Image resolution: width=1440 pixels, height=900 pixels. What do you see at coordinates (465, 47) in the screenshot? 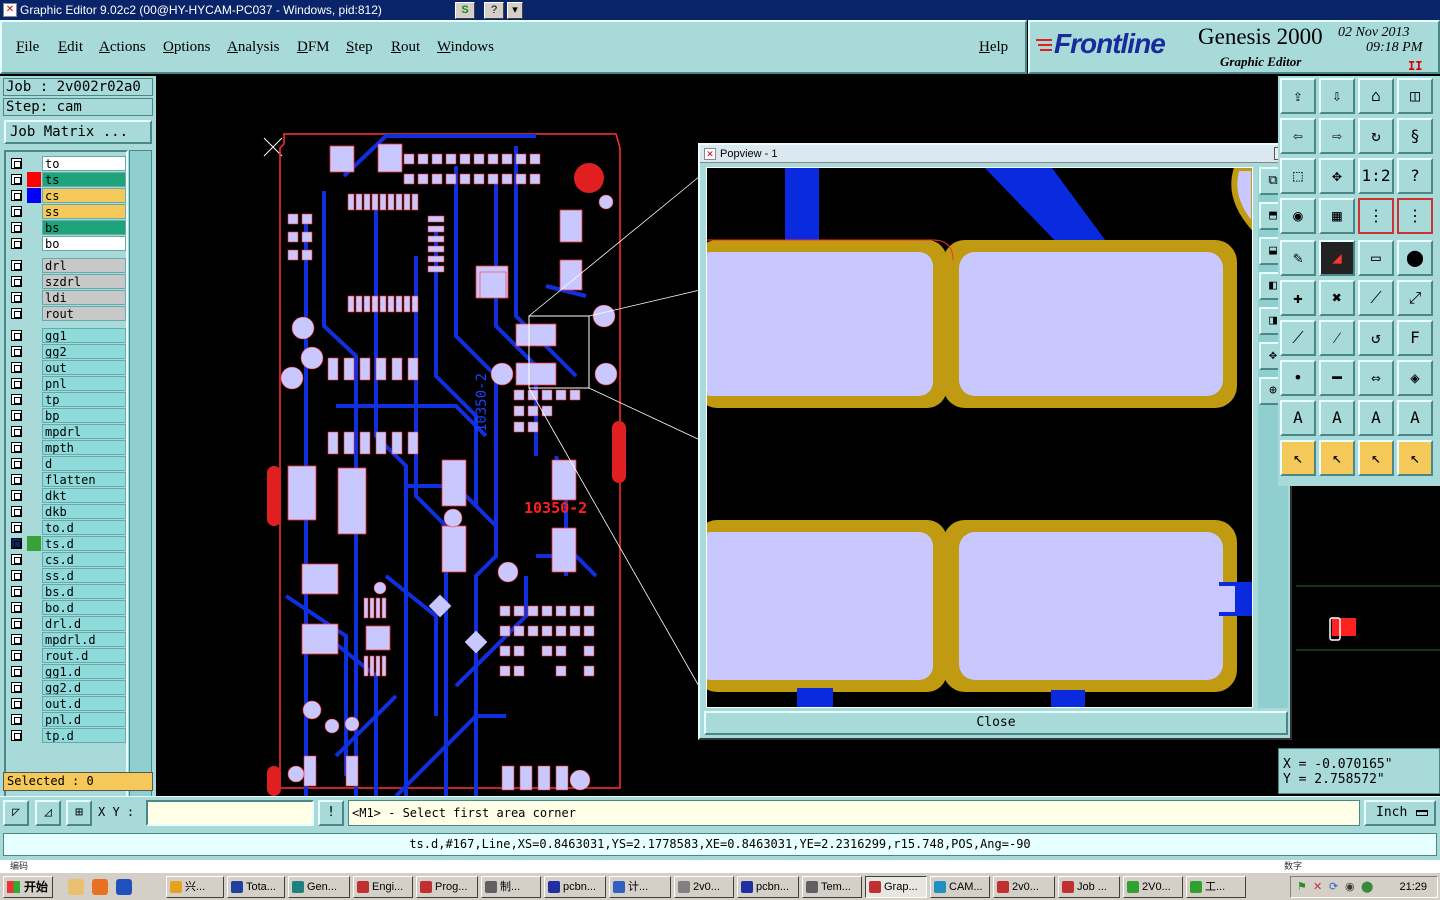
I see `menu-windows: Windows` at bounding box center [465, 47].